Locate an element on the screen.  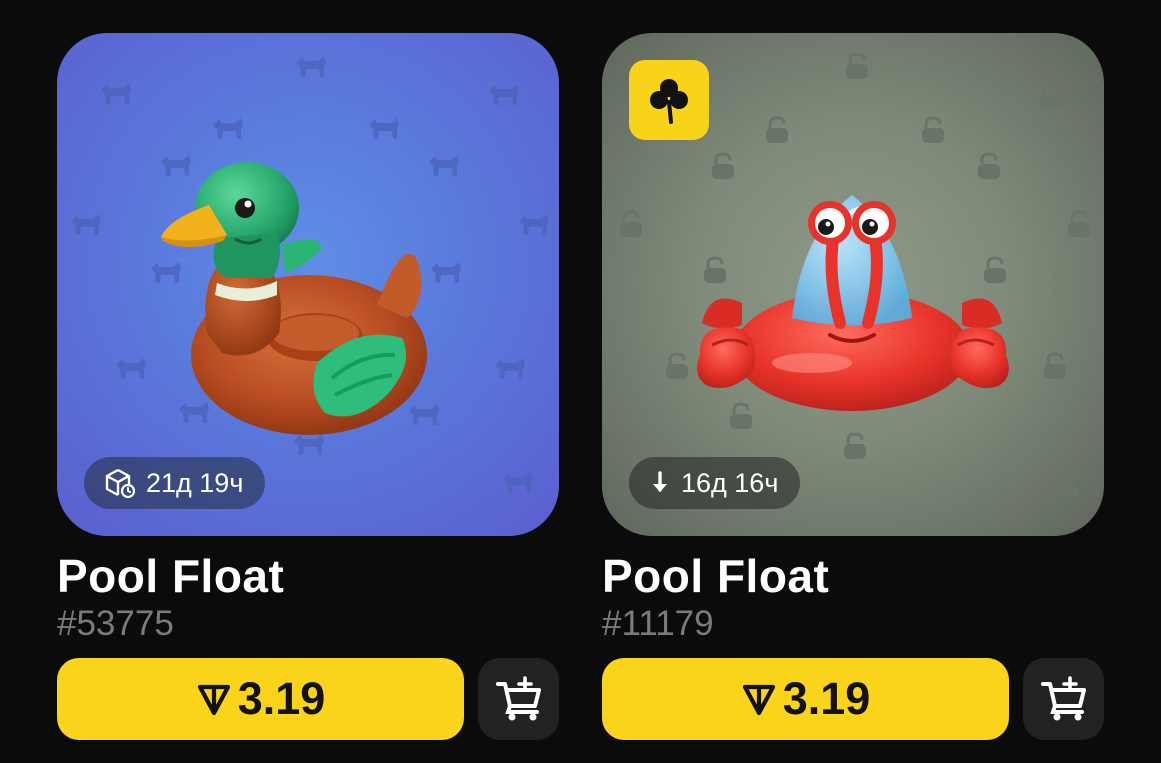
timer-text: 21д 19ч is located at coordinates (195, 482).